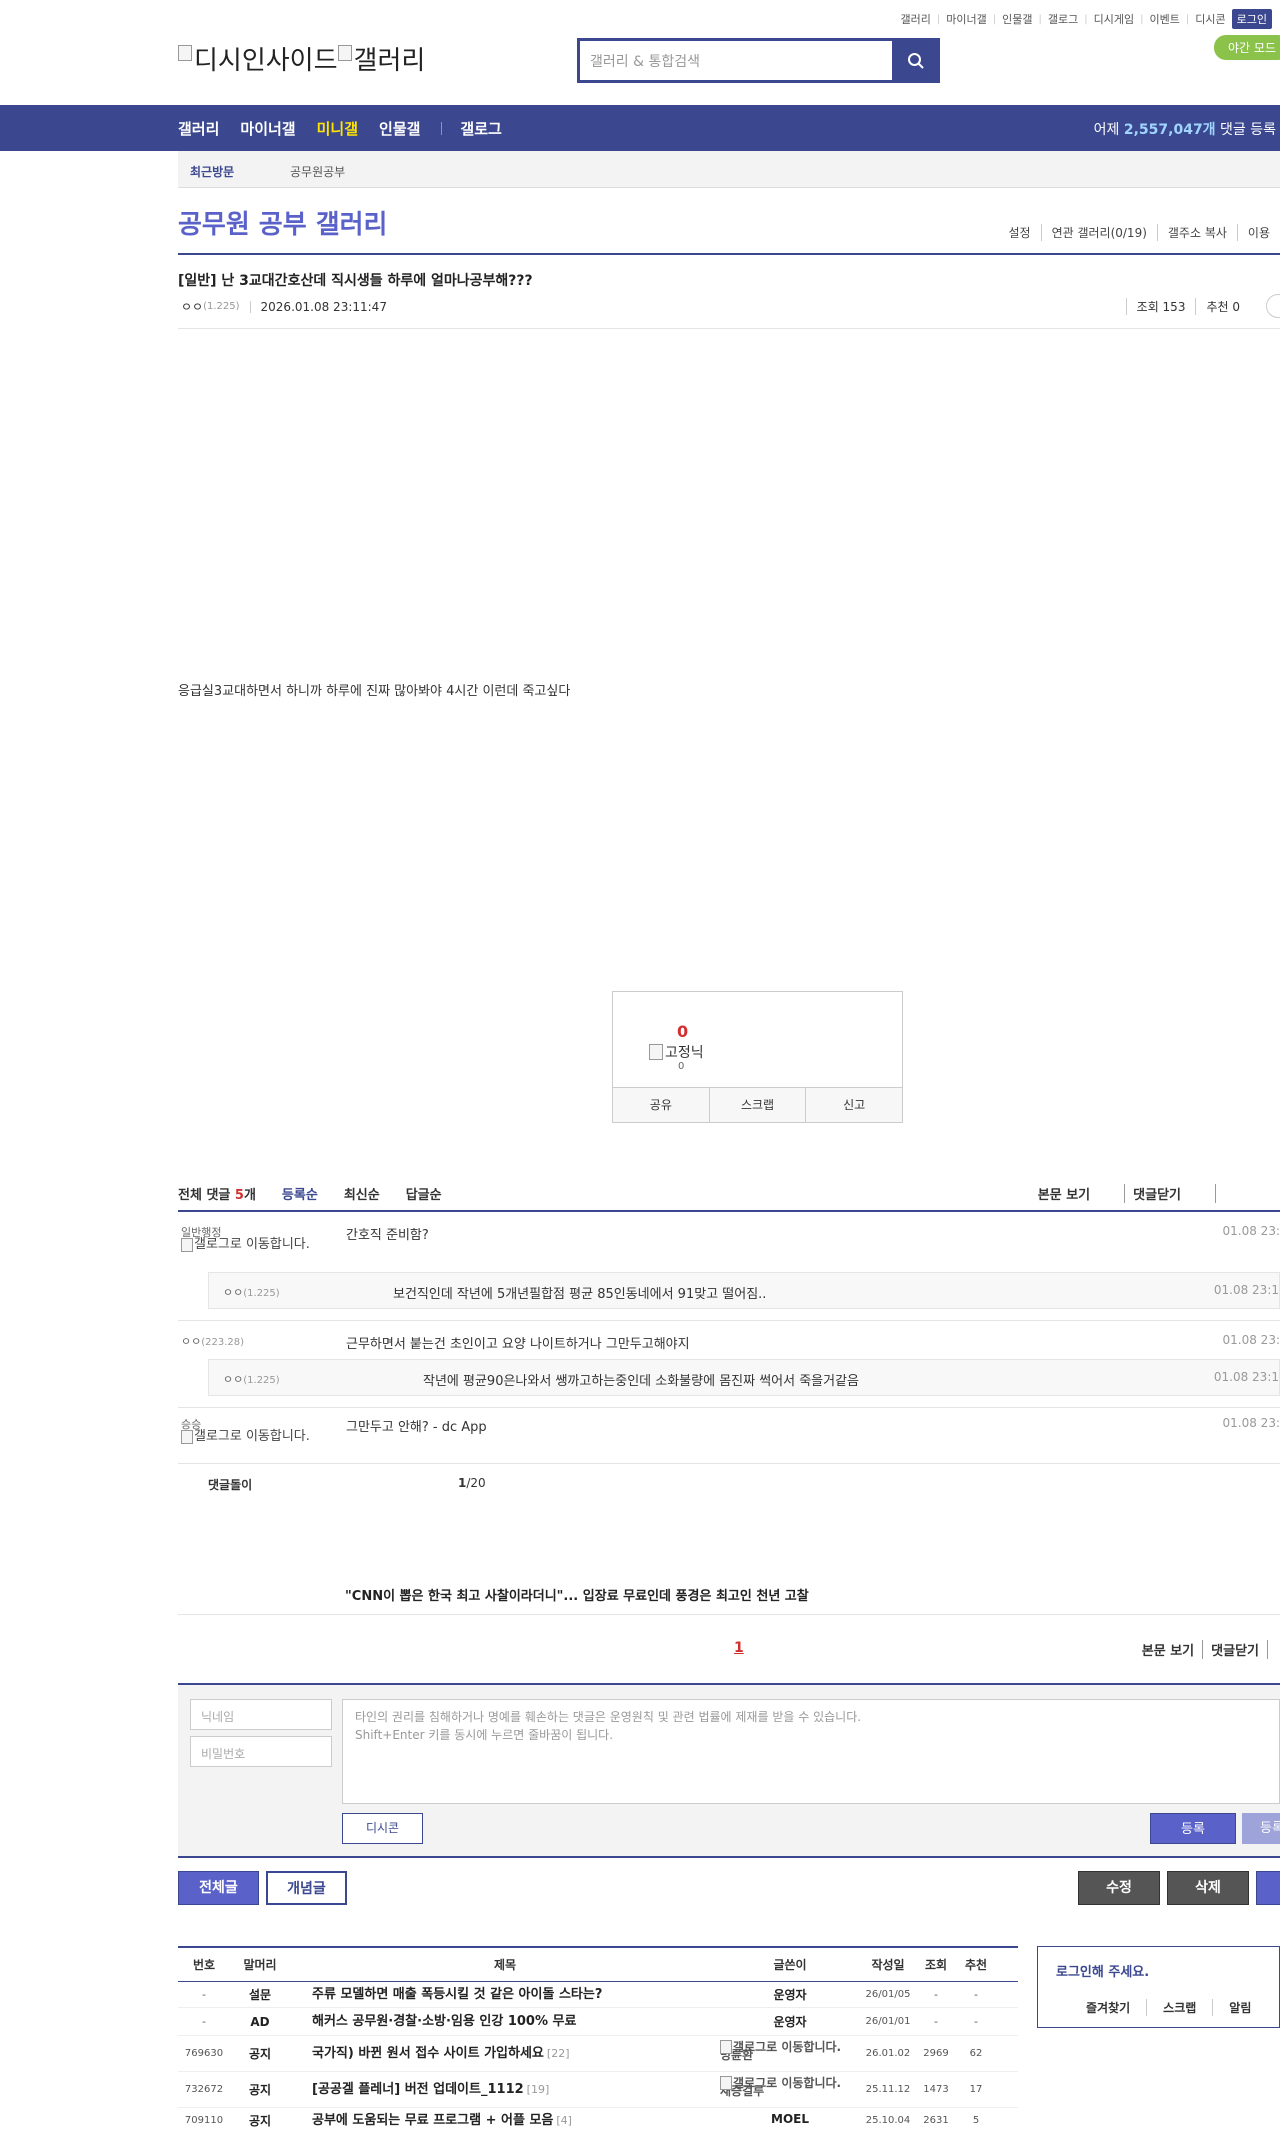 The width and height of the screenshot is (1280, 2134). I want to click on site-logo: 디시인사이드 갤러리, so click(301, 58).